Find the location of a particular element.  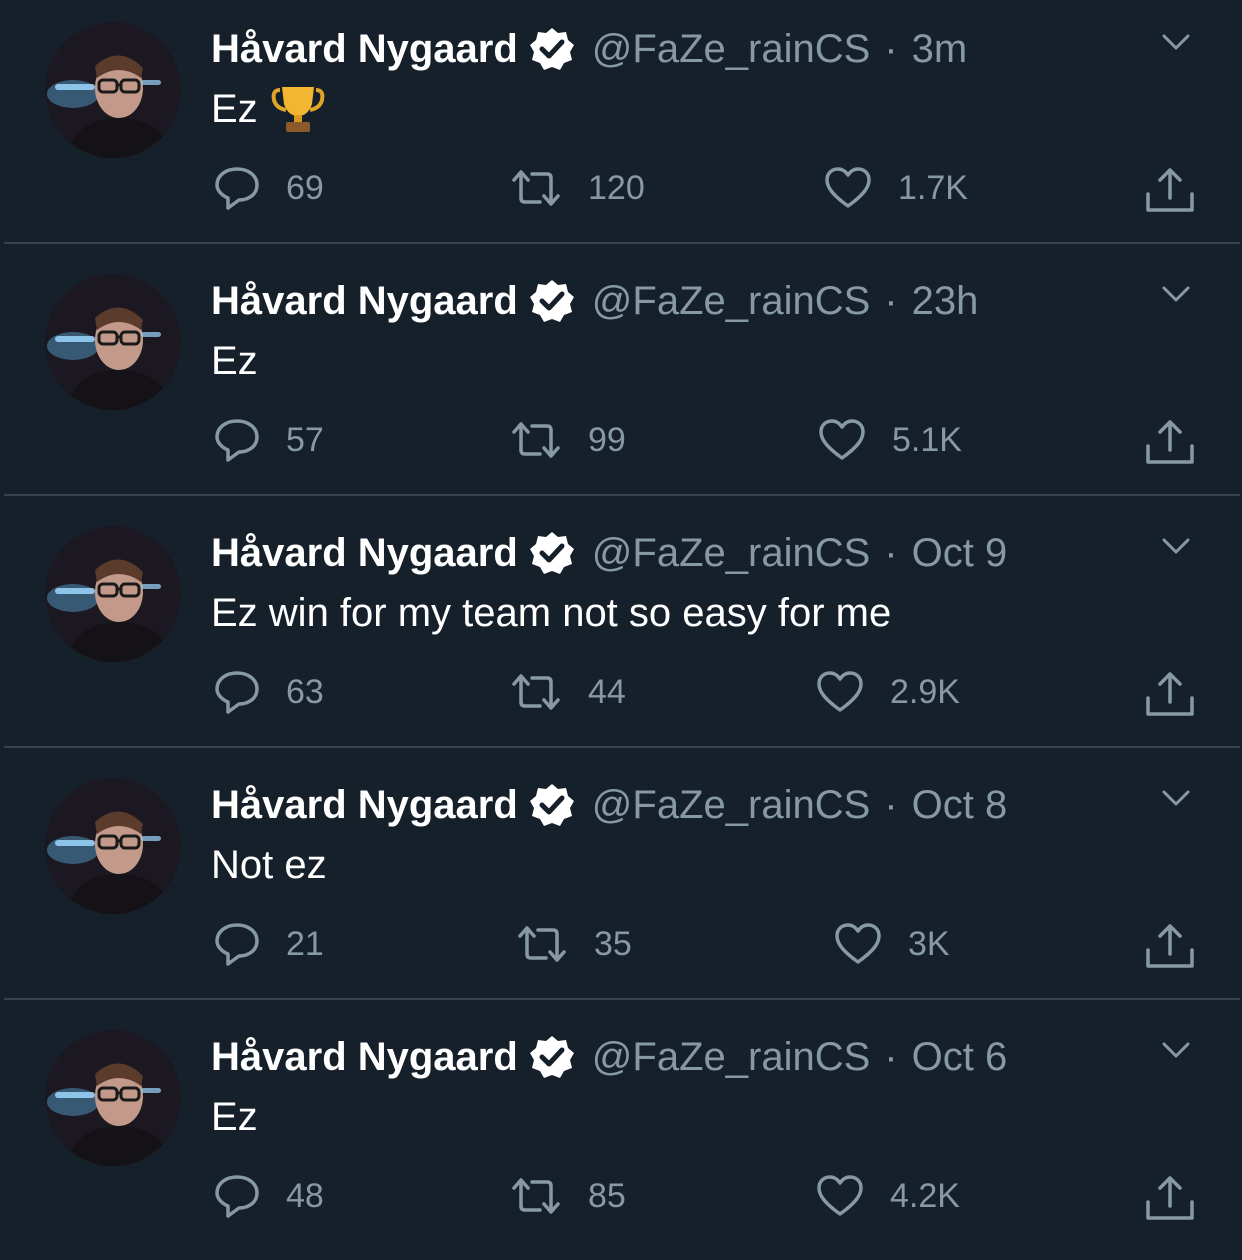

tweet-text: Not ez is located at coordinates (269, 864).